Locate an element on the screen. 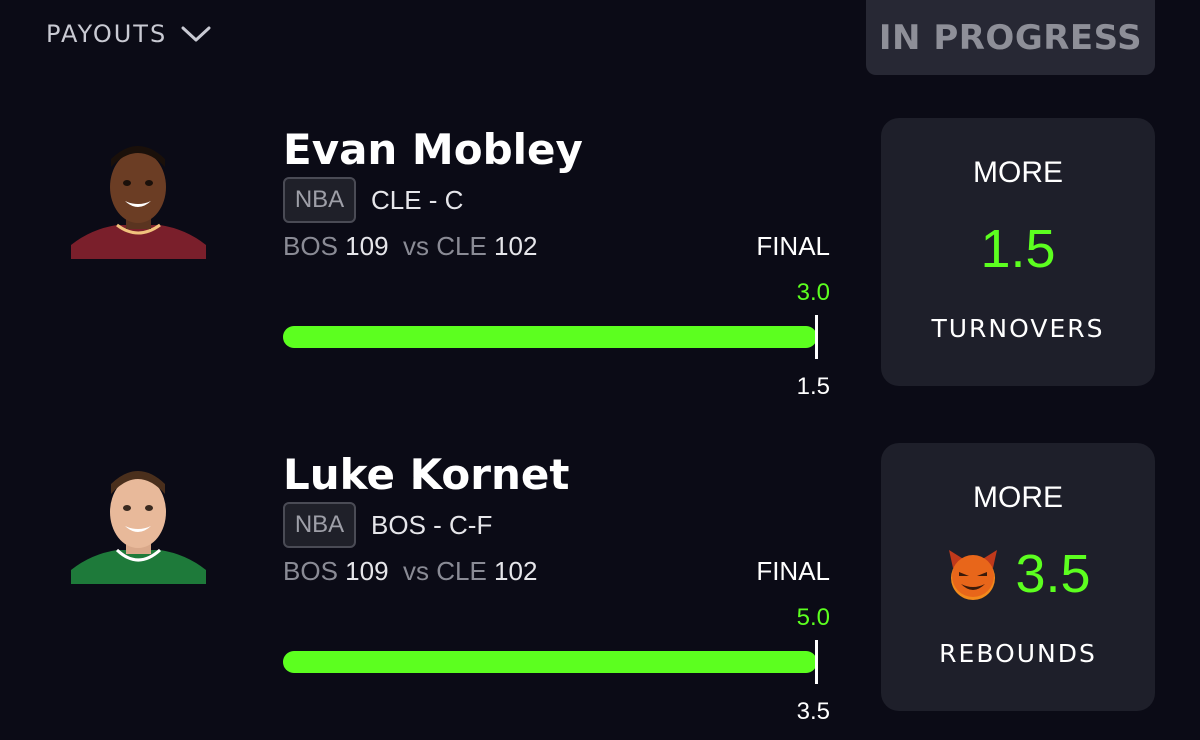  payouts-dropdown: PAYOUTS is located at coordinates (128, 34).